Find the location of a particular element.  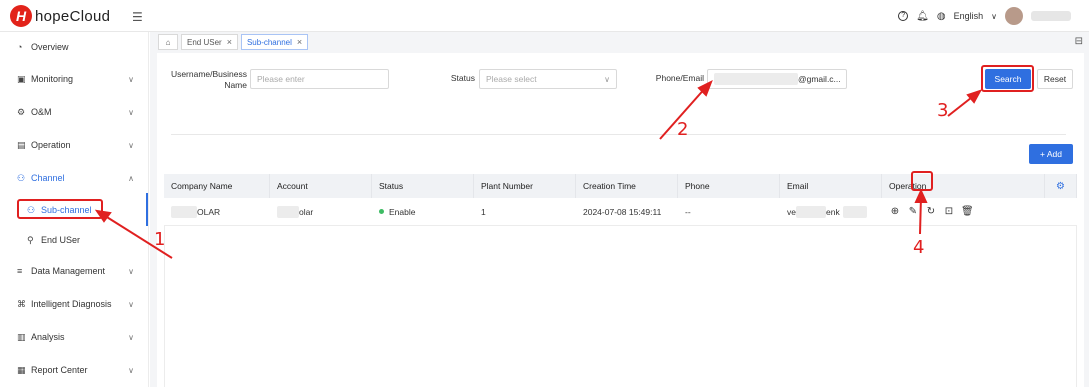

annotation-number-2: 2 is located at coordinates (683, 129).